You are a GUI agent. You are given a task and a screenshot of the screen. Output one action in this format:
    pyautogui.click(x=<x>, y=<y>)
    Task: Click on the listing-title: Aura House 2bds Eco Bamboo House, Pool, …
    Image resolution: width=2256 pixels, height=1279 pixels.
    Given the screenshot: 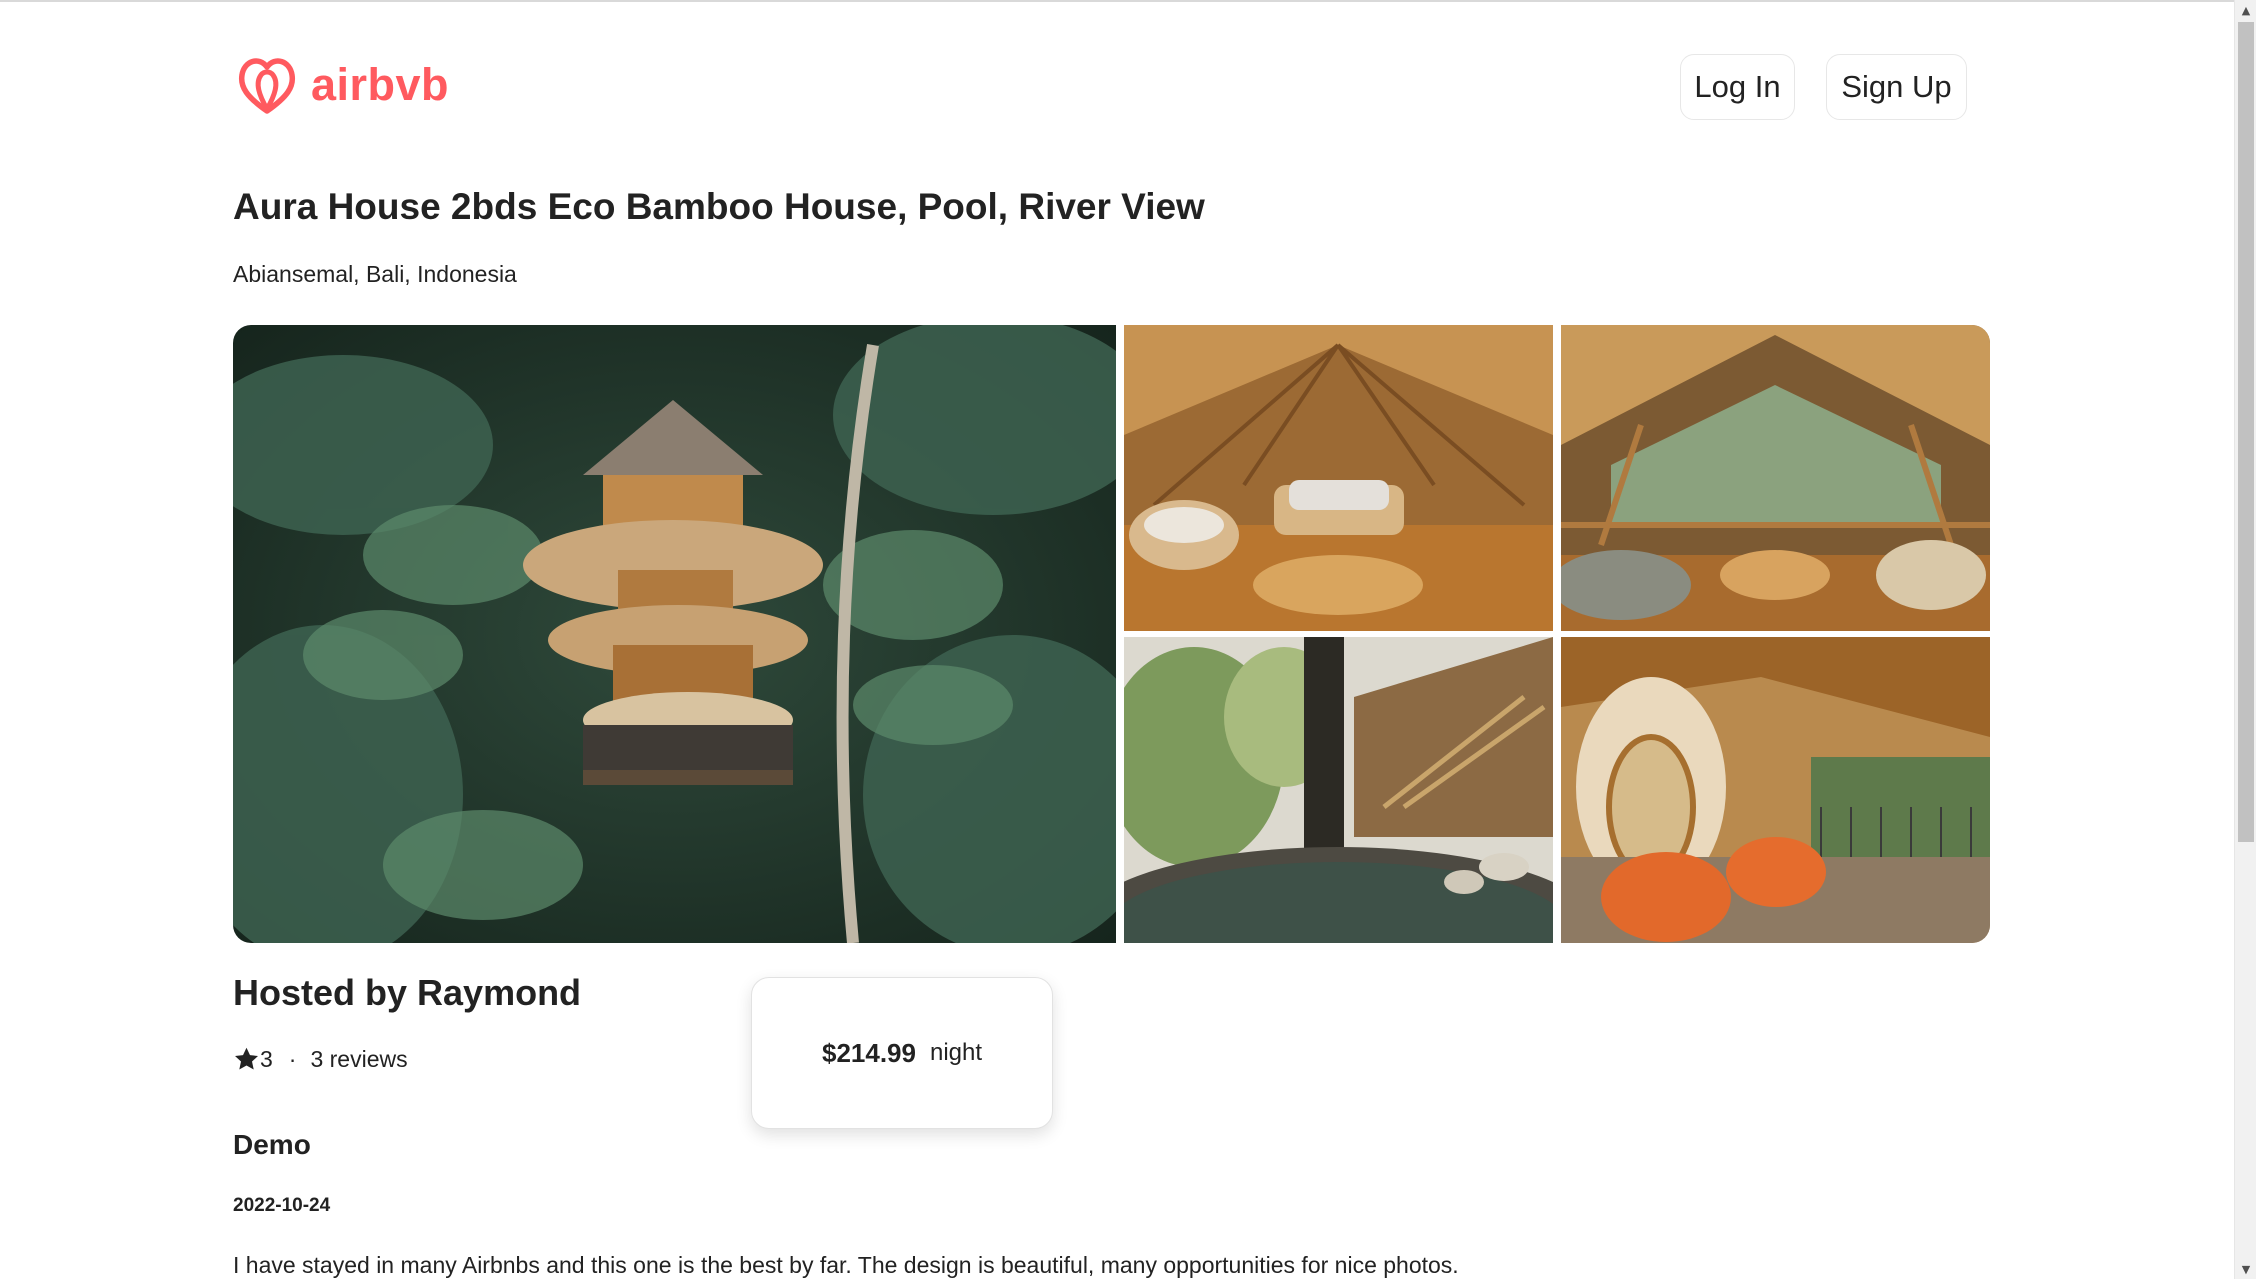 What is the action you would take?
    pyautogui.click(x=719, y=206)
    